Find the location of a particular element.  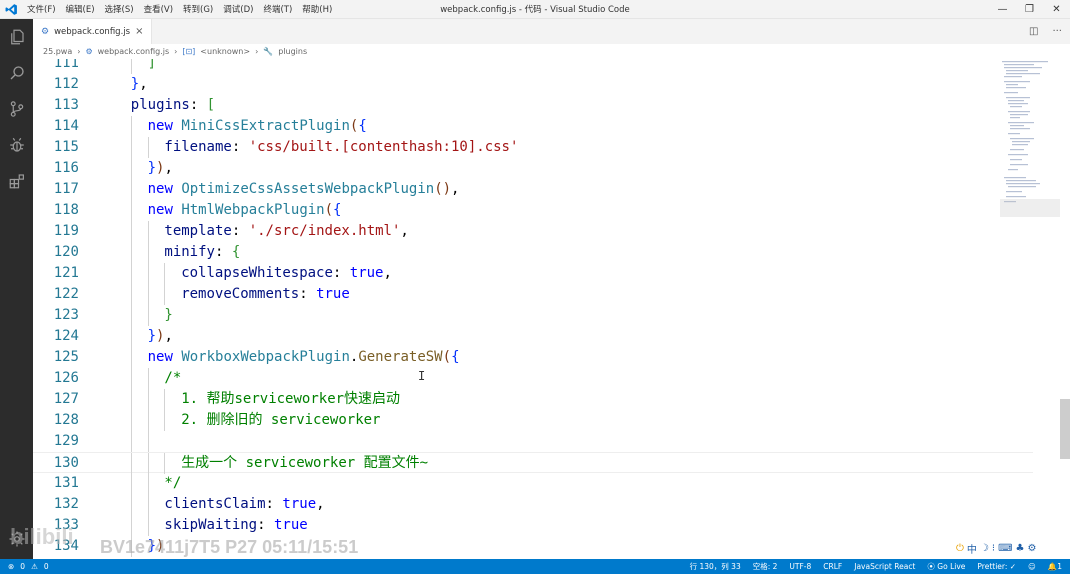

code-line: 123} is located at coordinates (533, 315).